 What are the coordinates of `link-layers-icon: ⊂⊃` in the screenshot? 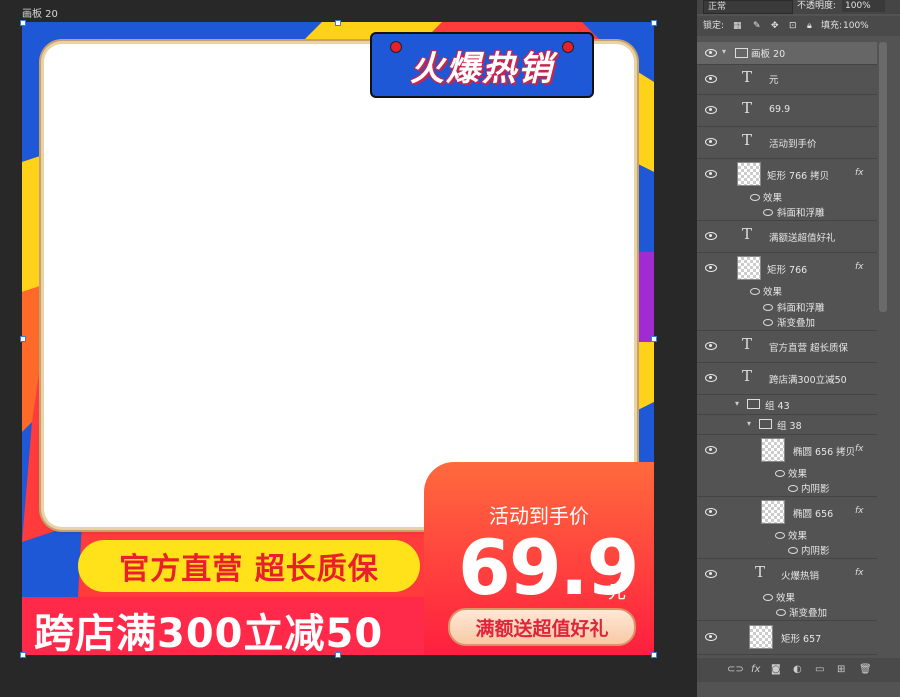 It's located at (735, 669).